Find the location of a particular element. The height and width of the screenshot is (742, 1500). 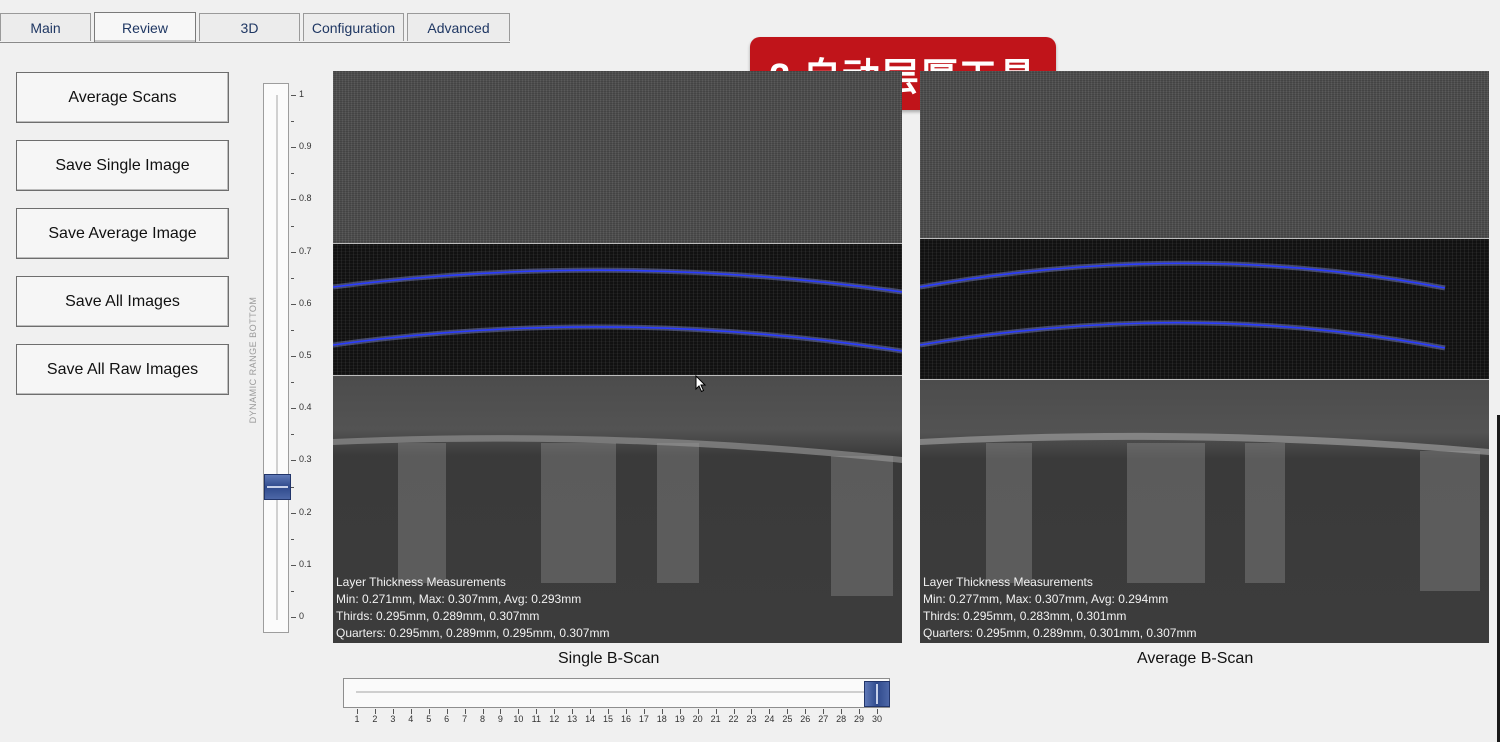

frame-slider-groove is located at coordinates (613, 692).